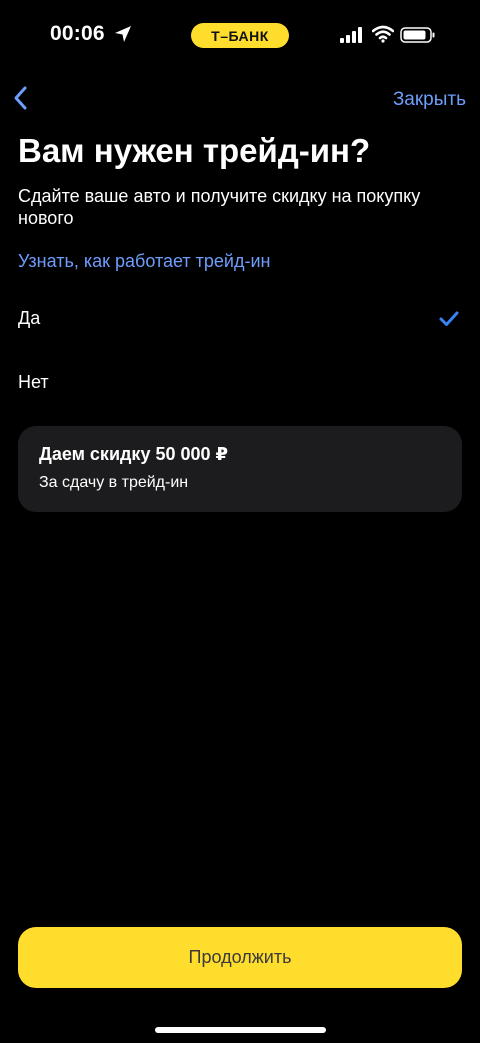  Describe the element at coordinates (77, 33) in the screenshot. I see `status-time: 00:06` at that location.